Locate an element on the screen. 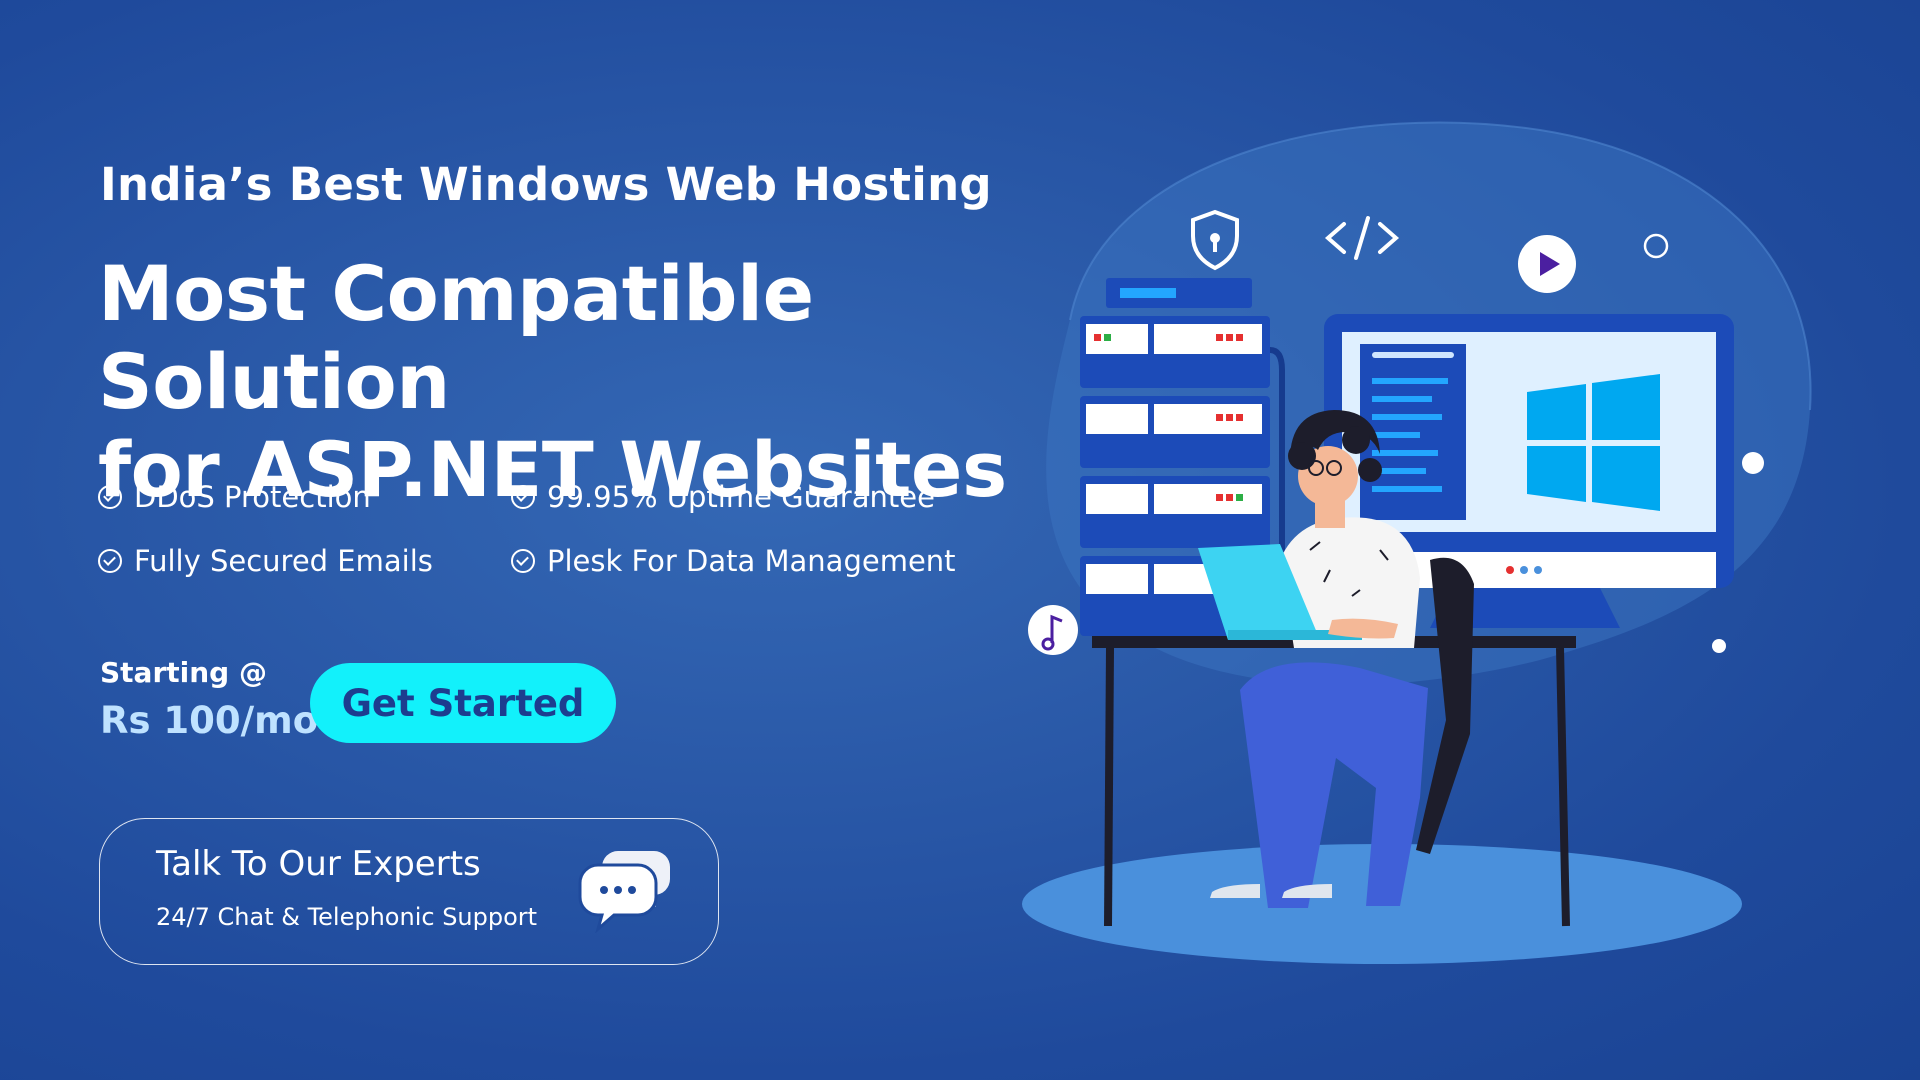  feature-label: 99.95% Uptime Guarantee is located at coordinates (741, 497).